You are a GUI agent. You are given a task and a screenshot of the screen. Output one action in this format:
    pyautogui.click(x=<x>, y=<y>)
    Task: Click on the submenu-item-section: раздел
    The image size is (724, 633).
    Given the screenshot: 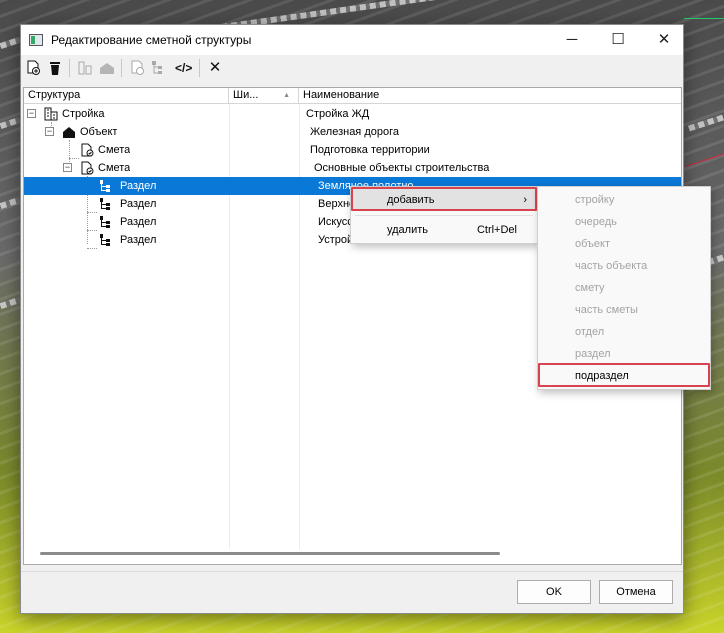 What is the action you would take?
    pyautogui.click(x=624, y=354)
    